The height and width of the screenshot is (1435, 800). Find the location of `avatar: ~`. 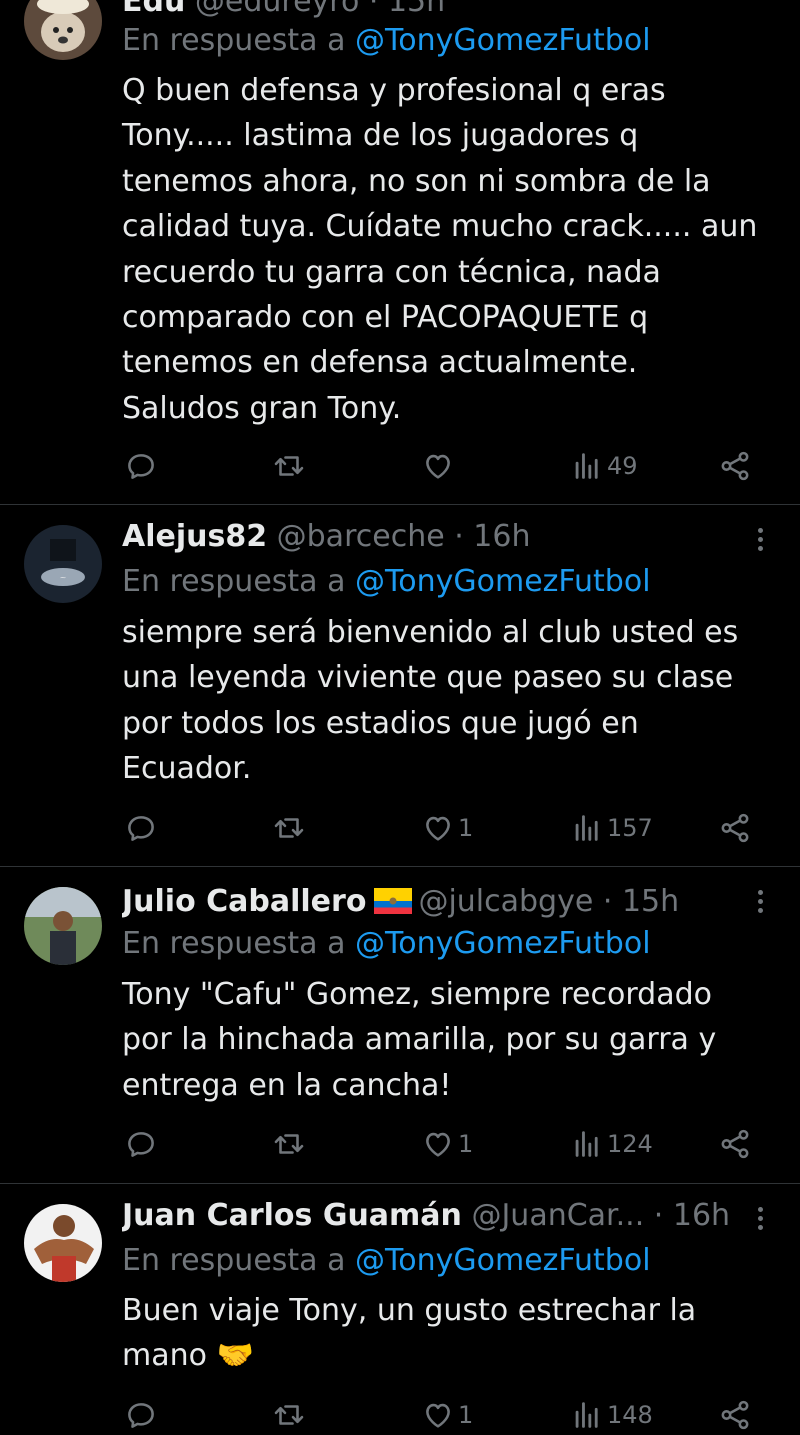

avatar: ~ is located at coordinates (63, 564).